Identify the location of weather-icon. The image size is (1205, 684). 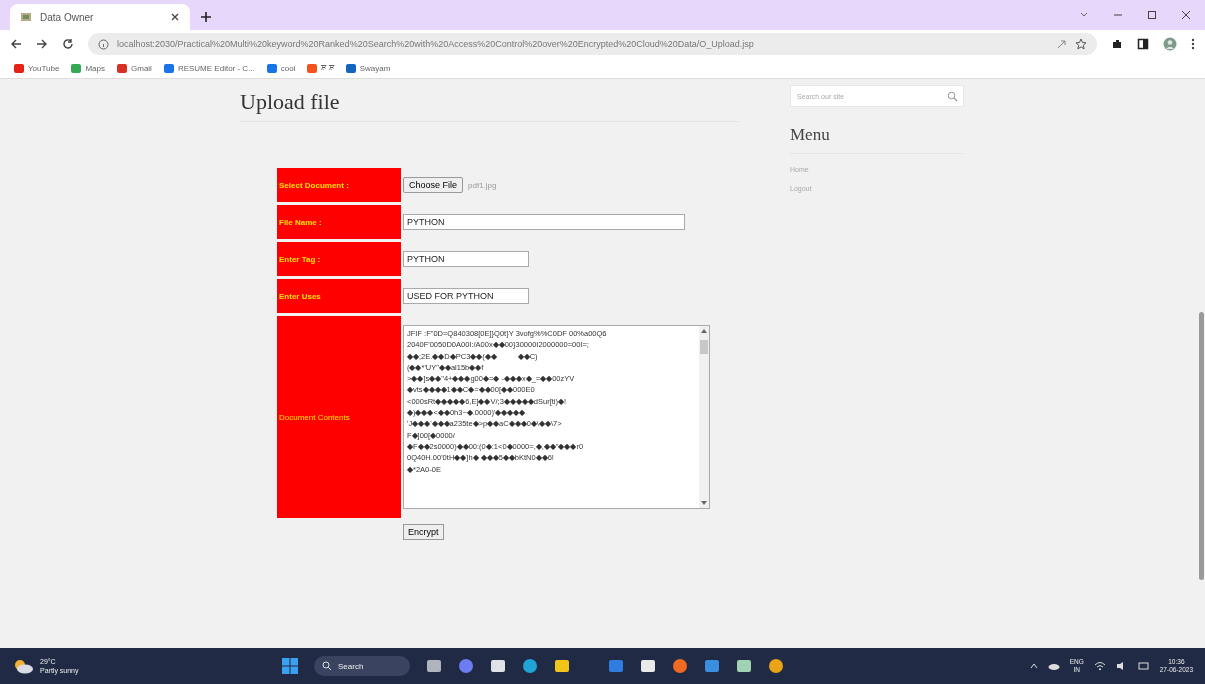
(23, 666).